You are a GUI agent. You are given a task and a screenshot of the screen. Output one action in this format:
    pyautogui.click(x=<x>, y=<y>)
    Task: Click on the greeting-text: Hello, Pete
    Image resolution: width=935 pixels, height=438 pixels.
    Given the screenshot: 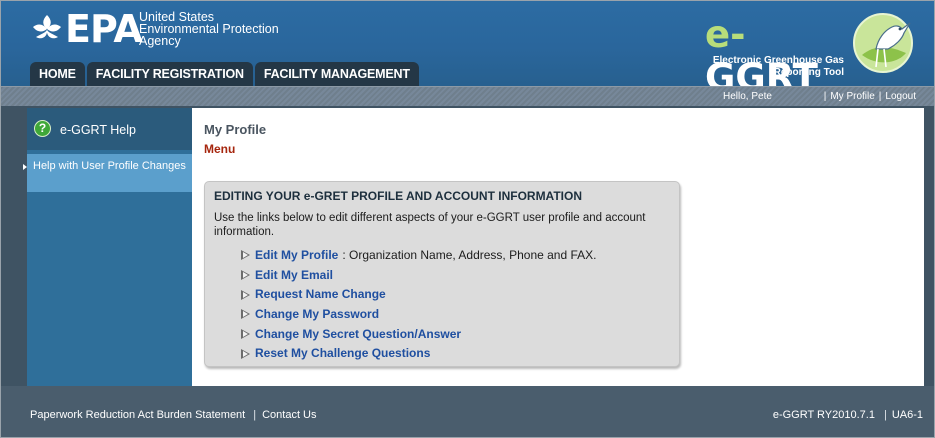 What is the action you would take?
    pyautogui.click(x=747, y=96)
    